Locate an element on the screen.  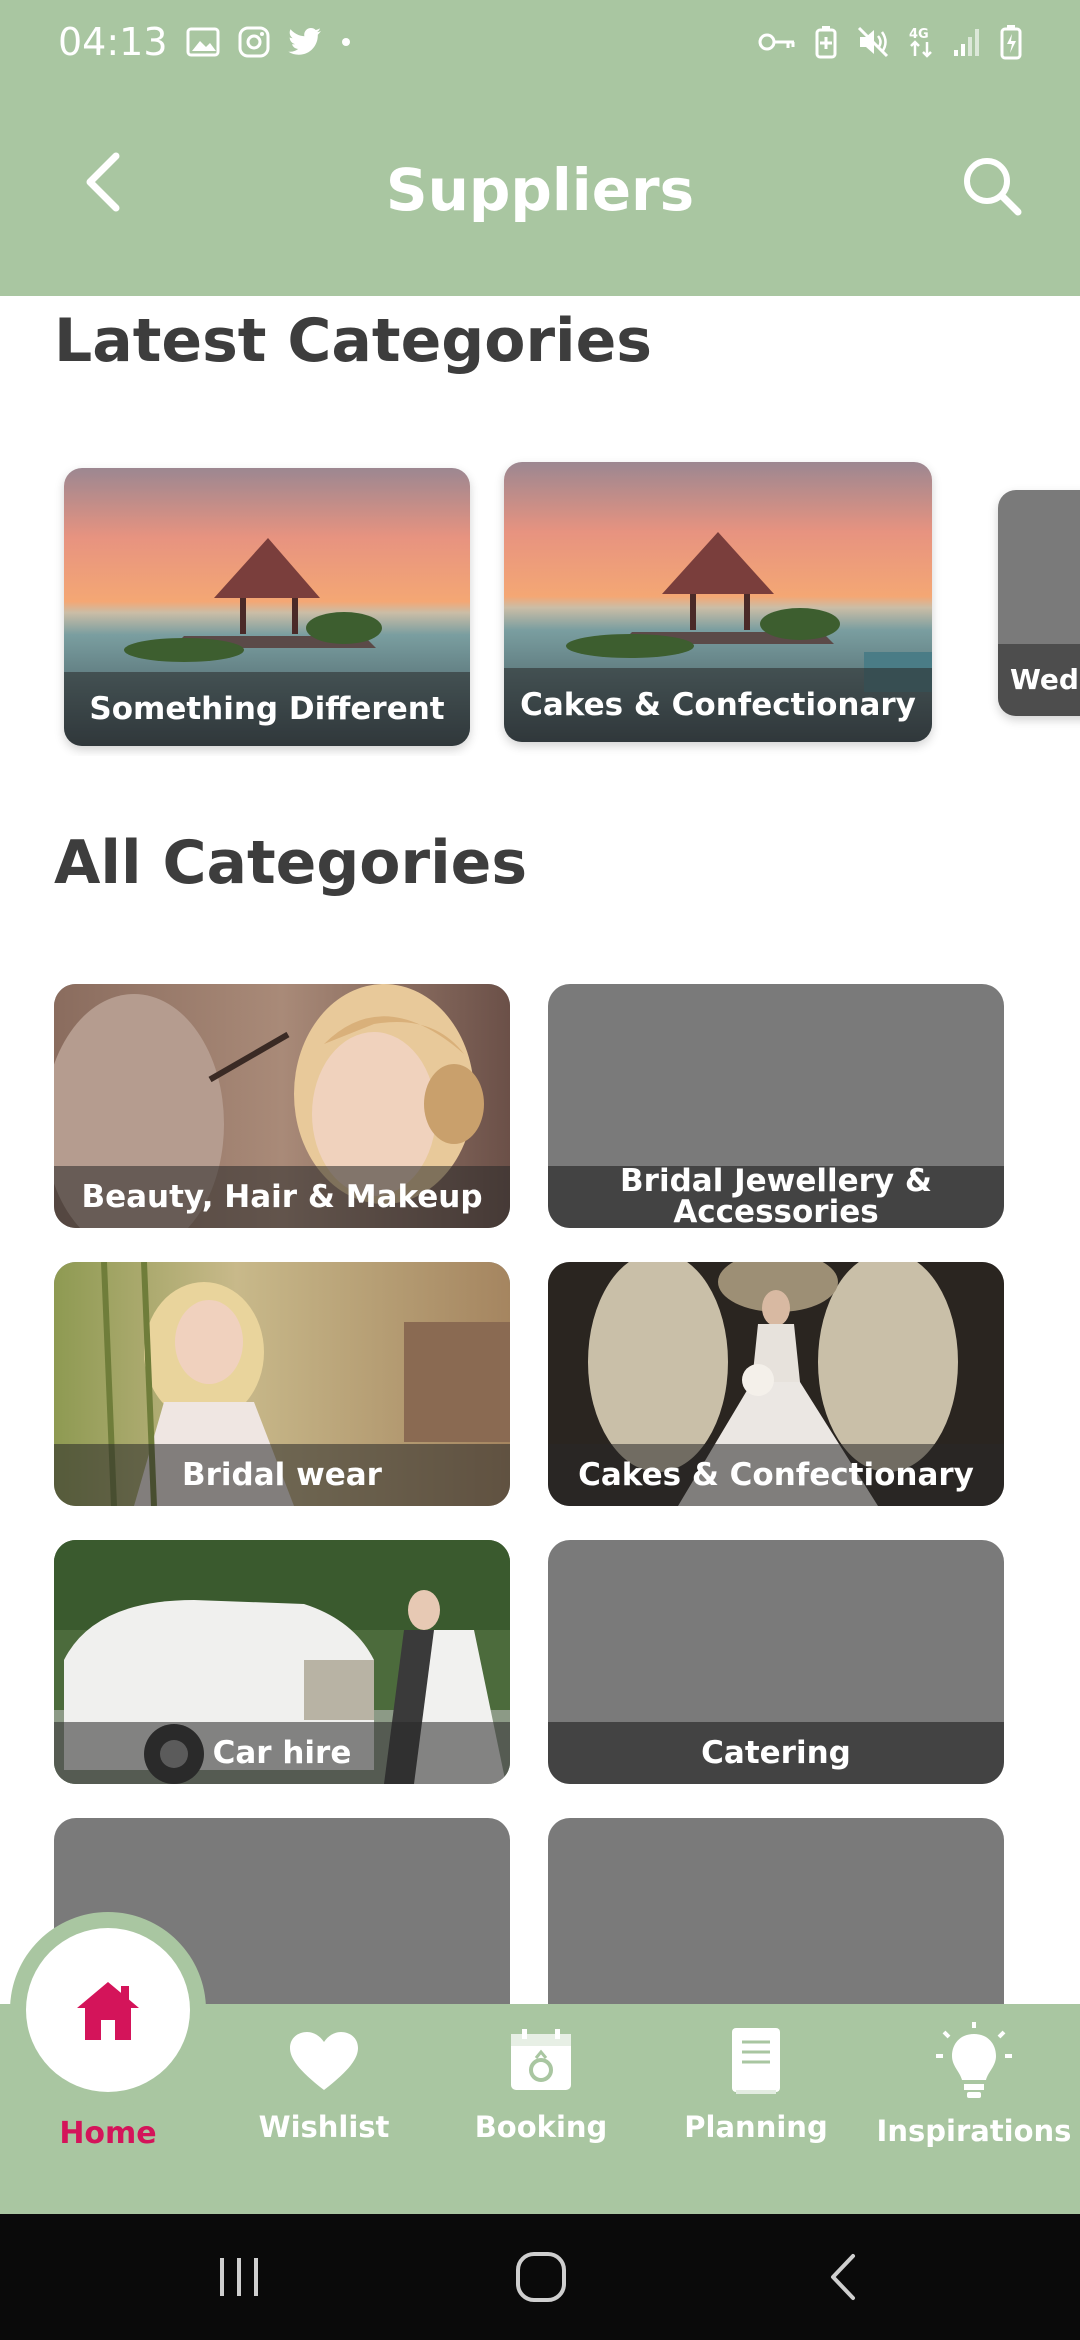
instagram-icon is located at coordinates (254, 42).